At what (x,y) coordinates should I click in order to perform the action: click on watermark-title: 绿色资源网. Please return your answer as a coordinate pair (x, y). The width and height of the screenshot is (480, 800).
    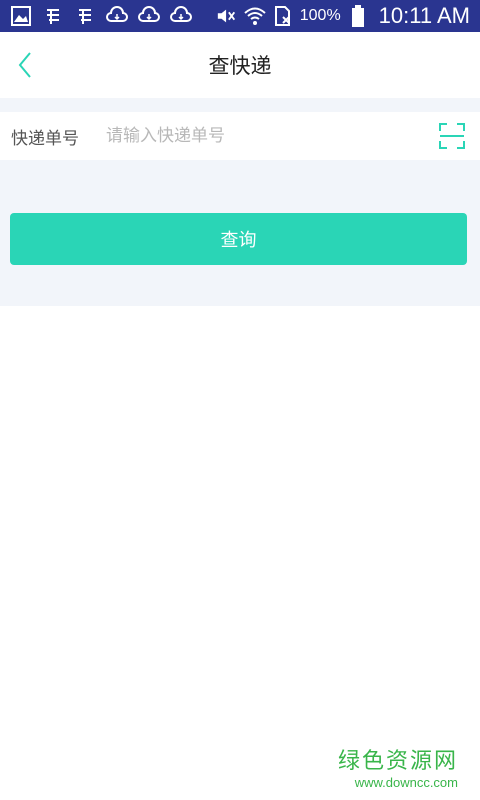
    Looking at the image, I should click on (397, 761).